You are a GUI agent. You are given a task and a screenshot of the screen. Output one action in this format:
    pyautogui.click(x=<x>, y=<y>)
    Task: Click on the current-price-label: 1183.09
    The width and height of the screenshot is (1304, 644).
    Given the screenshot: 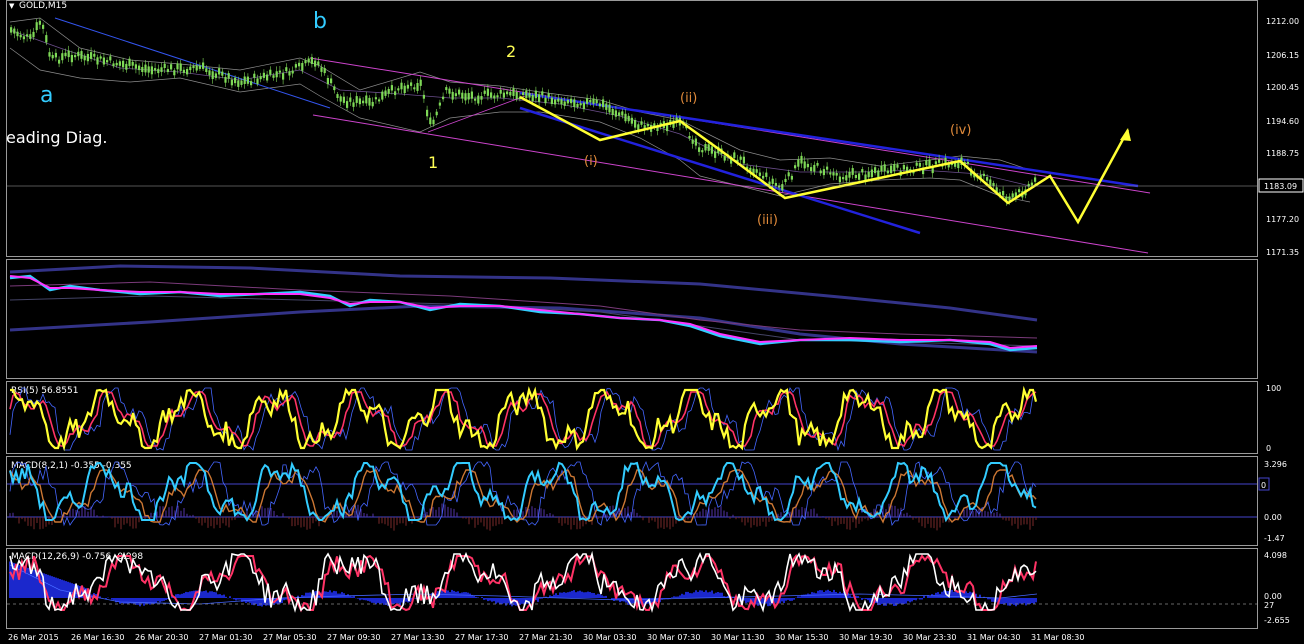 What is the action you would take?
    pyautogui.click(x=1280, y=186)
    